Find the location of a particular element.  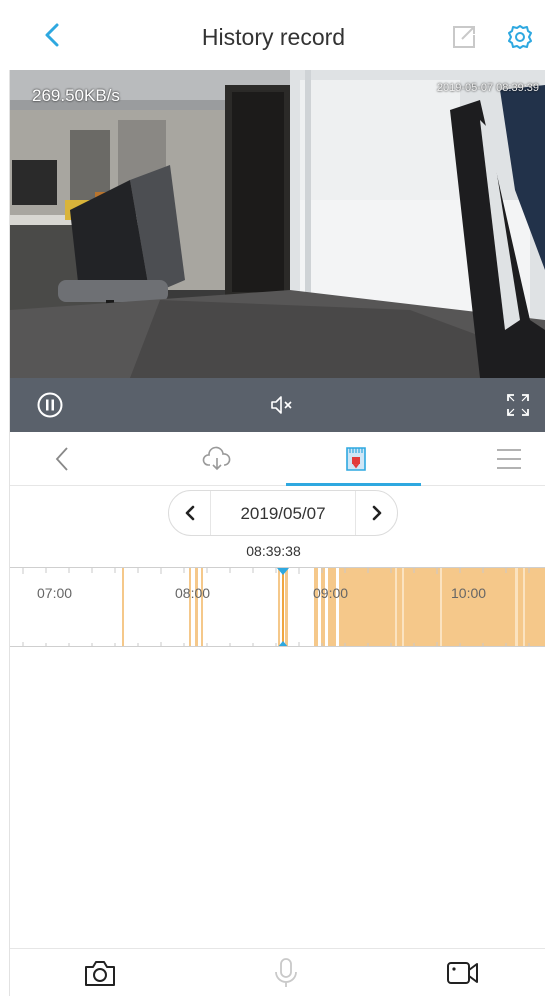

chevron-right-icon is located at coordinates (377, 513).